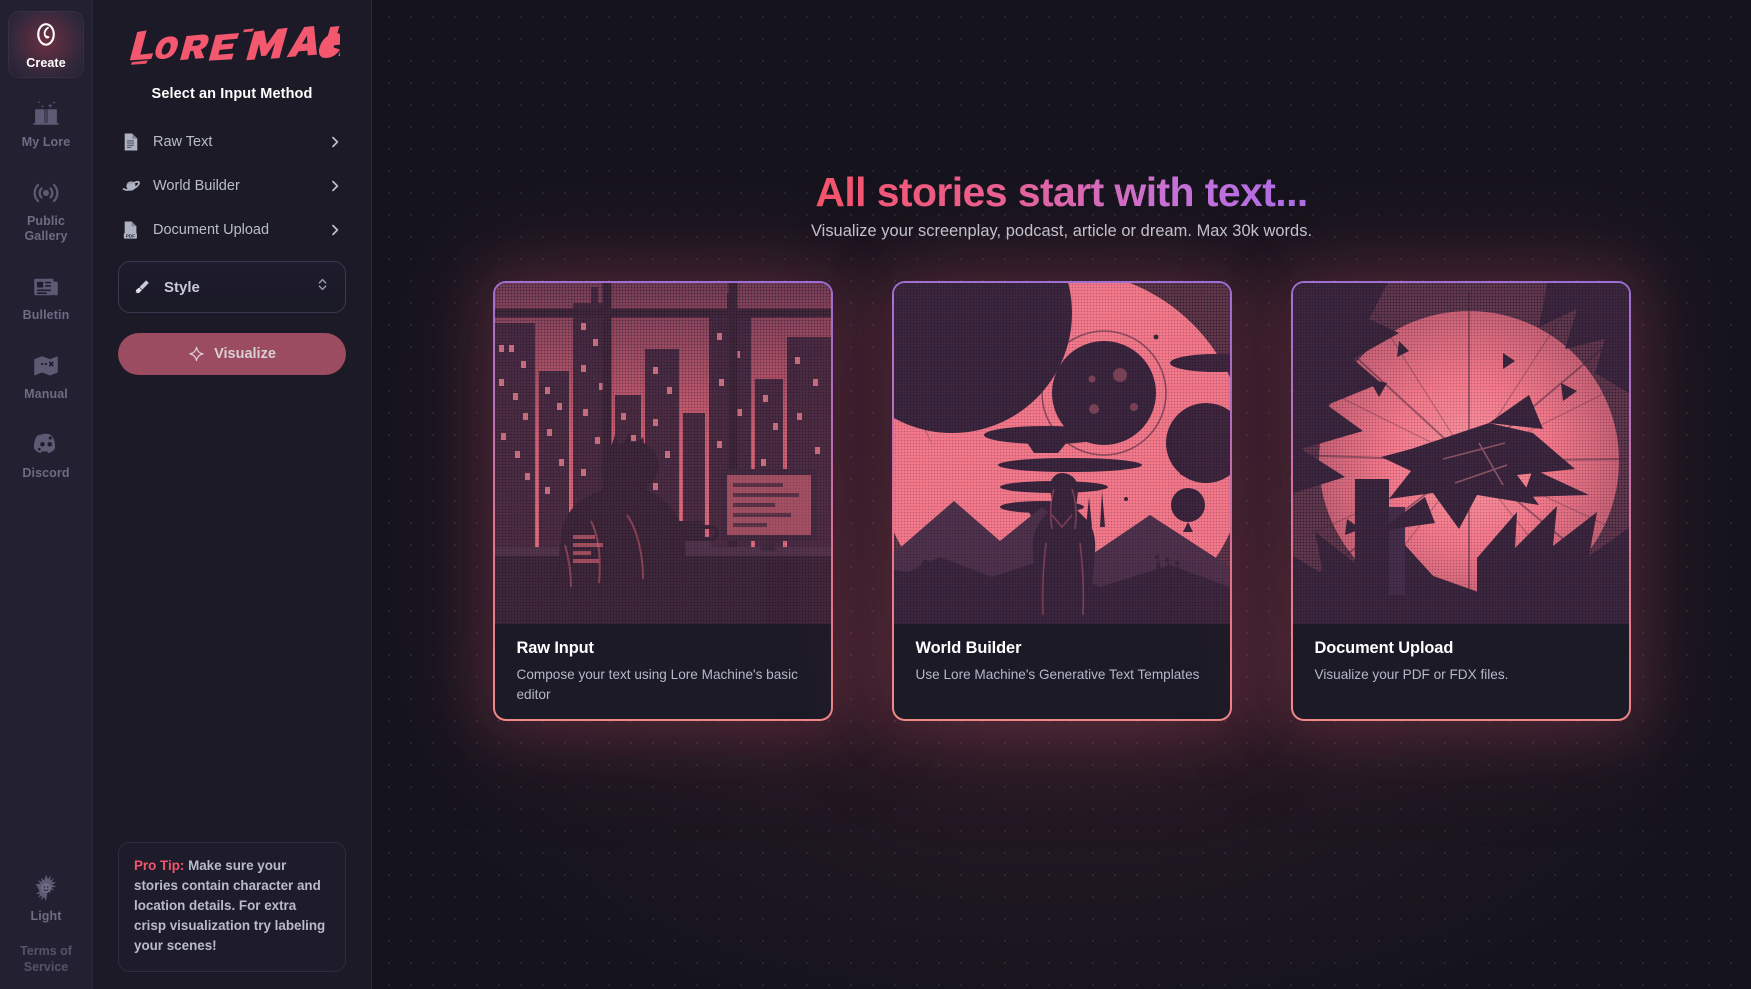  Describe the element at coordinates (322, 287) in the screenshot. I see `chevron-updown-icon` at that location.